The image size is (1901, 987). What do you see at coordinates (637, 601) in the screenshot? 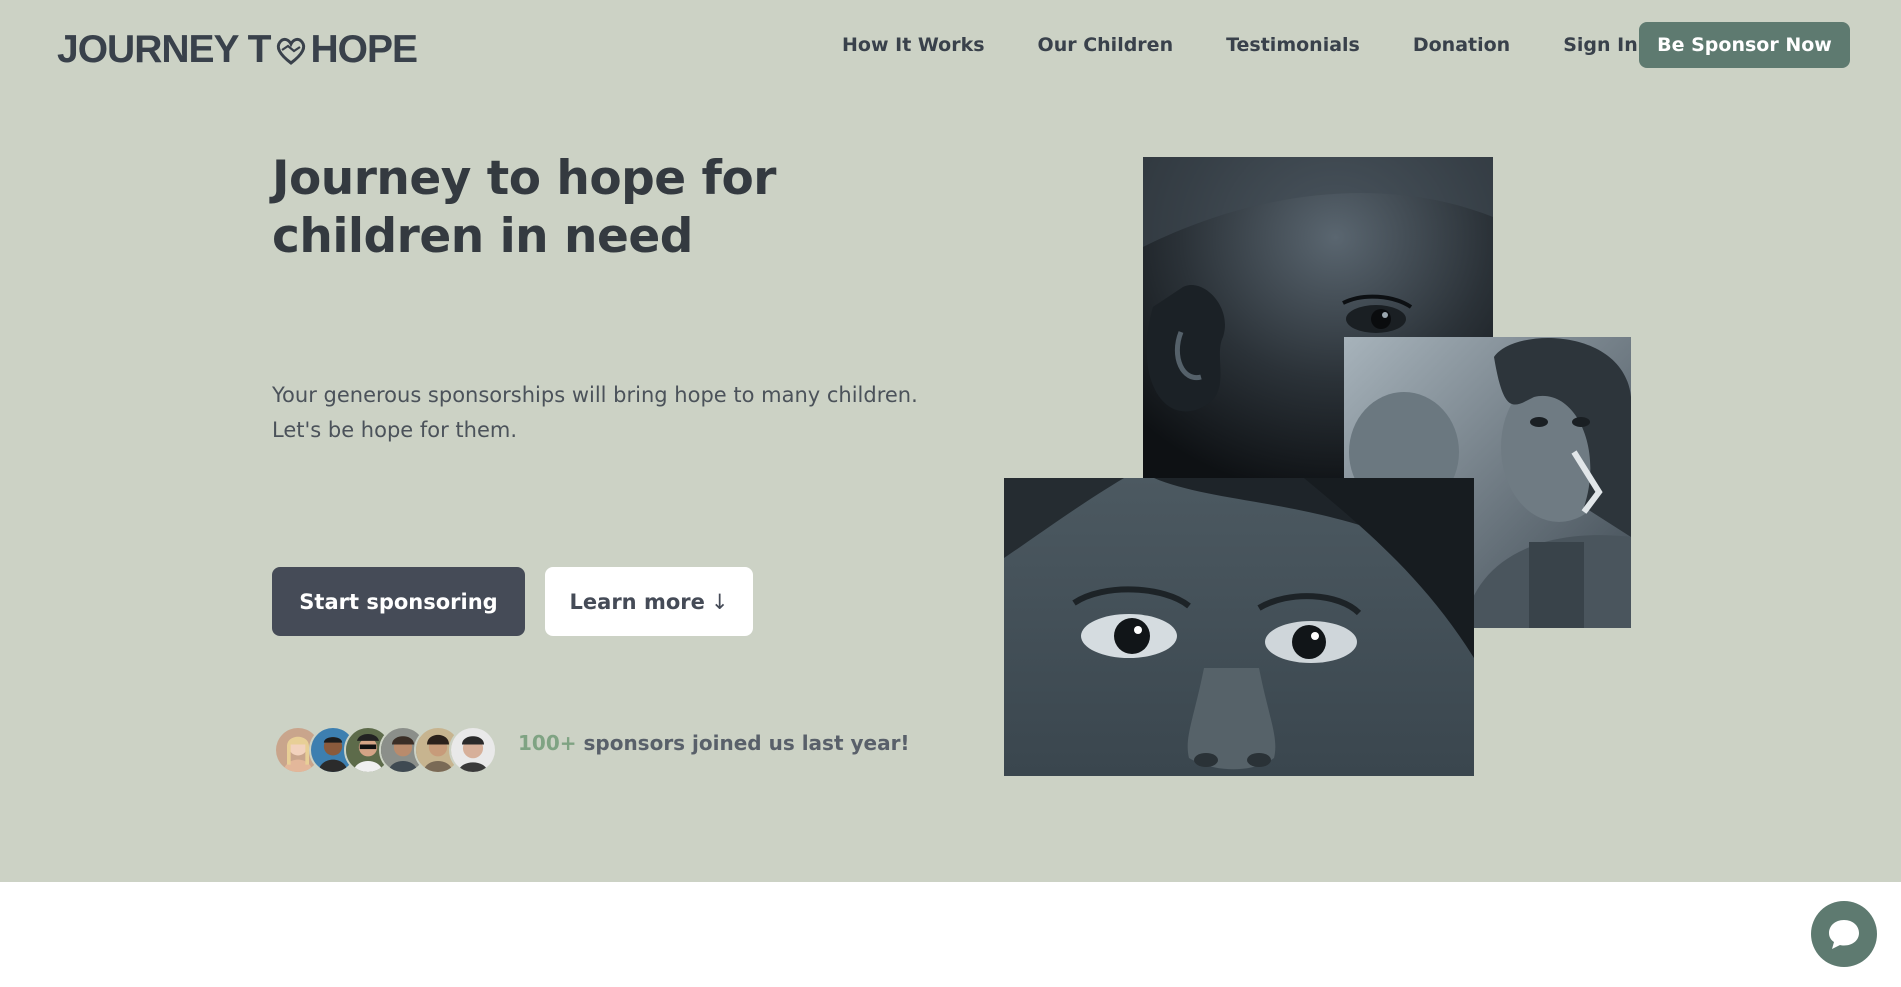
I see `learn-more-label: Learn more` at bounding box center [637, 601].